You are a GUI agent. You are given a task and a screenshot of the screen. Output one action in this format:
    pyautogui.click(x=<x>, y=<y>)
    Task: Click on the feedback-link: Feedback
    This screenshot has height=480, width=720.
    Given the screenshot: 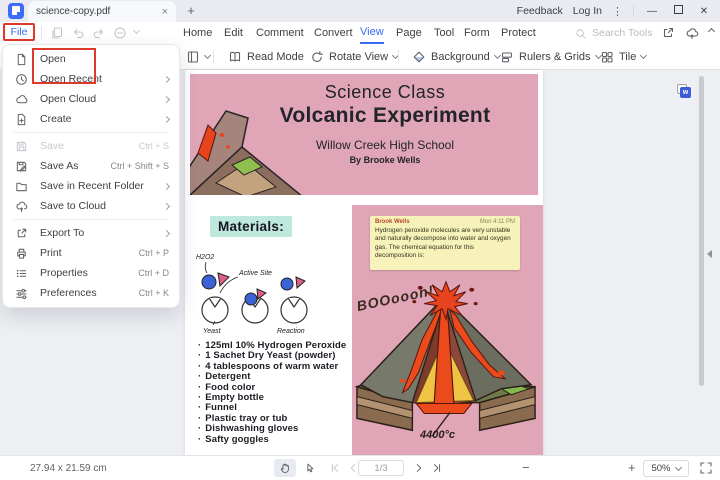 What is the action you would take?
    pyautogui.click(x=540, y=11)
    